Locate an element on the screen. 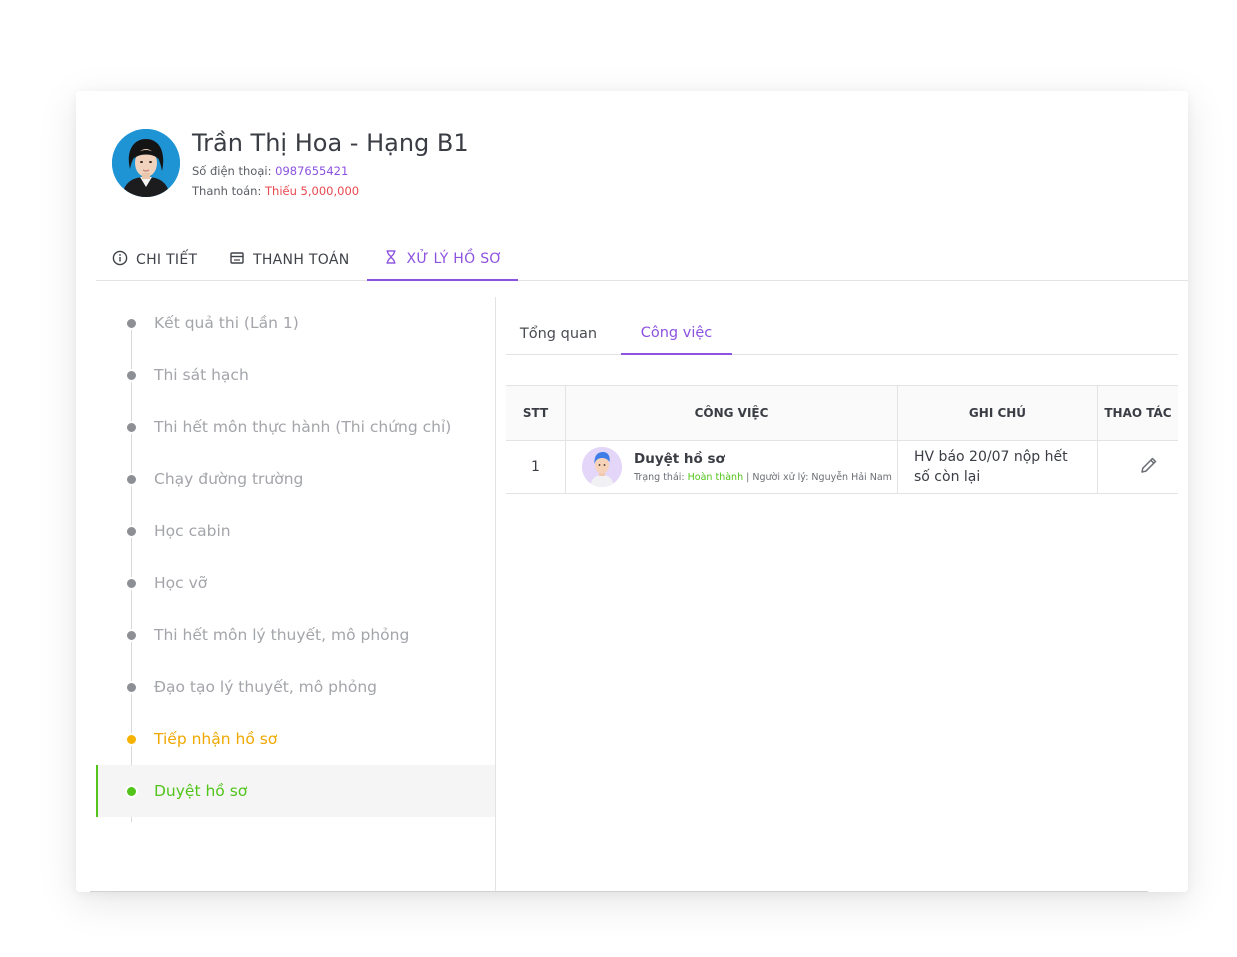 The height and width of the screenshot is (957, 1237). row-actions is located at coordinates (1138, 467).